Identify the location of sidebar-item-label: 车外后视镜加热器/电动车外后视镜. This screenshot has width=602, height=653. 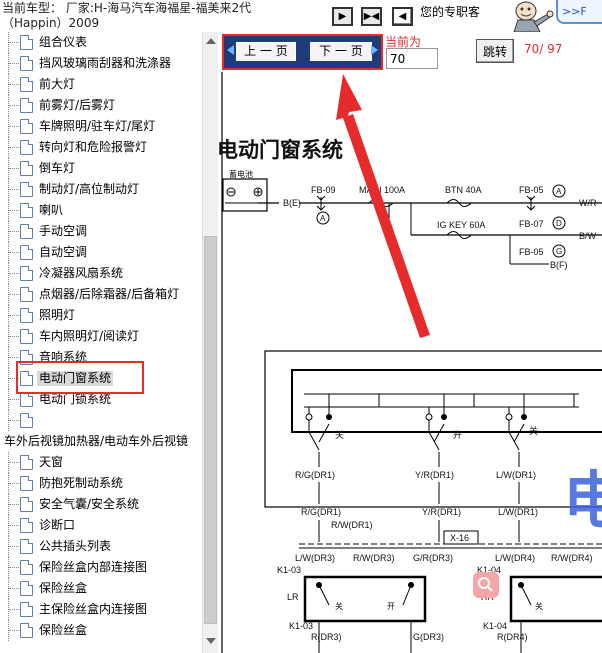
(96, 441).